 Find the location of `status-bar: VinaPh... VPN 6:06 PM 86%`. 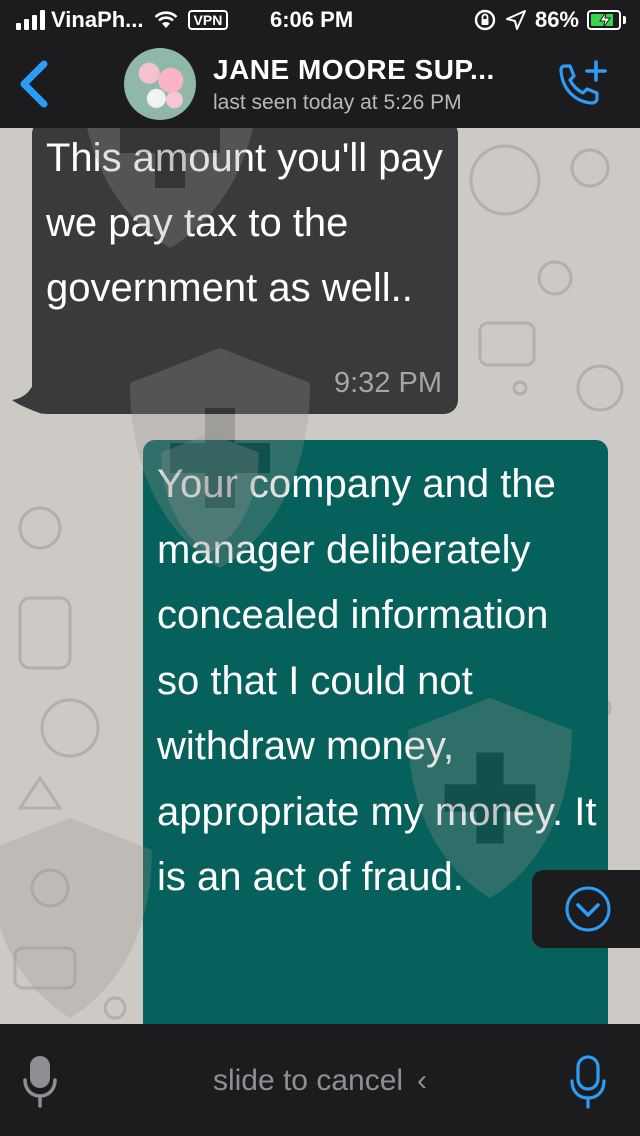

status-bar: VinaPh... VPN 6:06 PM 86% is located at coordinates (320, 20).